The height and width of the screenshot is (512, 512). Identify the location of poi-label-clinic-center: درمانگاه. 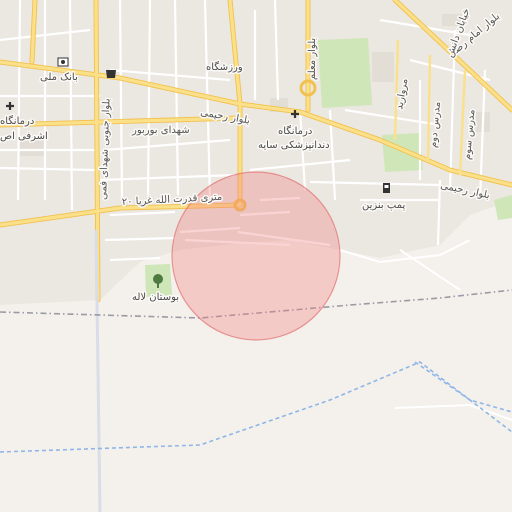
(295, 131).